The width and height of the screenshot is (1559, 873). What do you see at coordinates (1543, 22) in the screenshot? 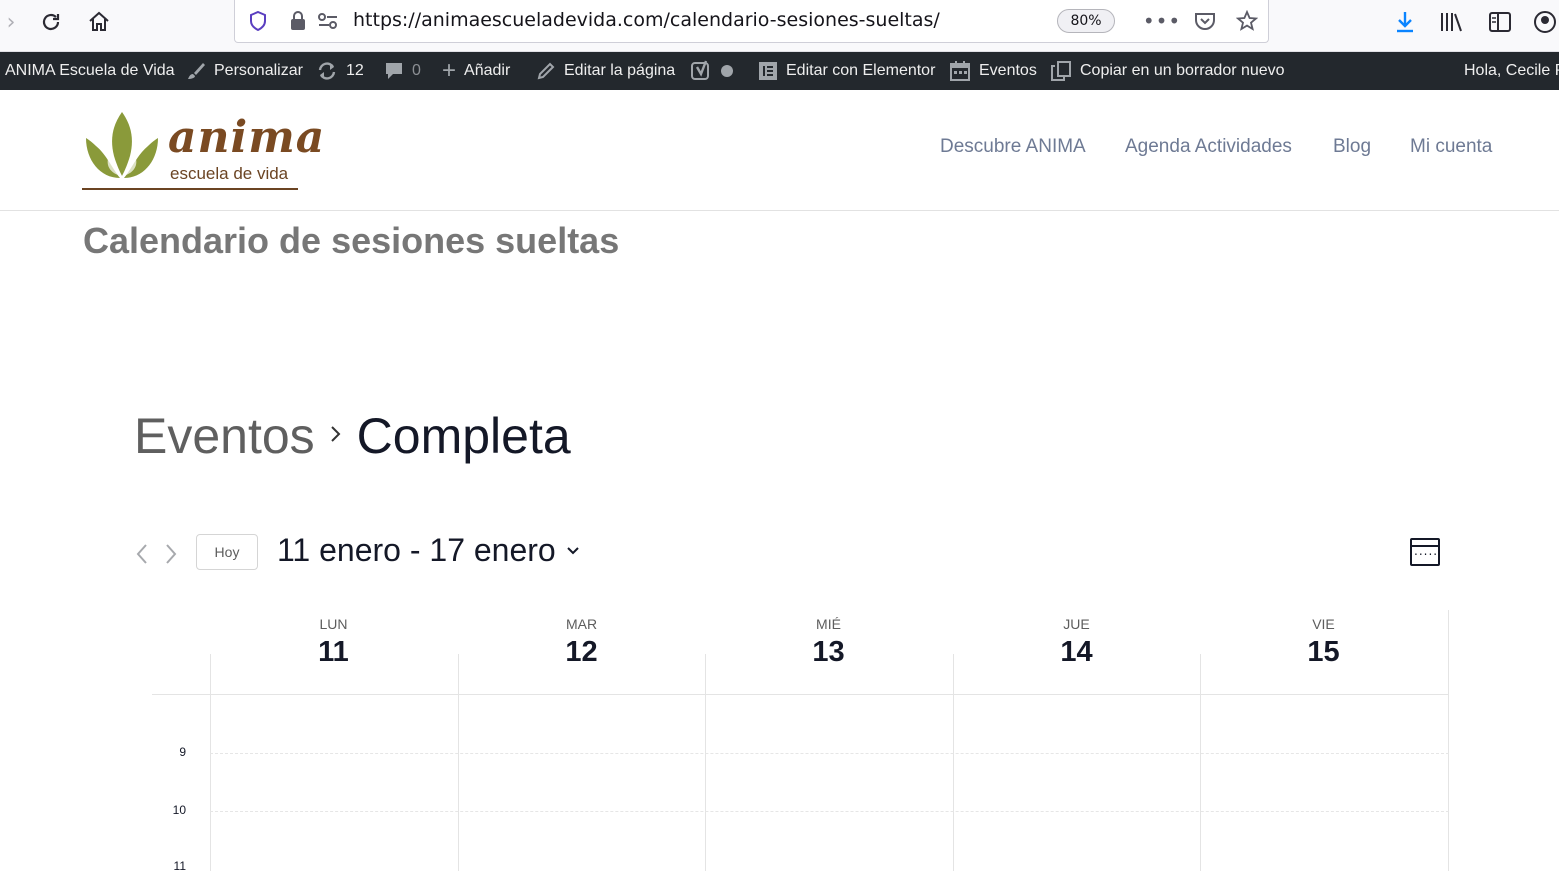
I see `account-icon` at bounding box center [1543, 22].